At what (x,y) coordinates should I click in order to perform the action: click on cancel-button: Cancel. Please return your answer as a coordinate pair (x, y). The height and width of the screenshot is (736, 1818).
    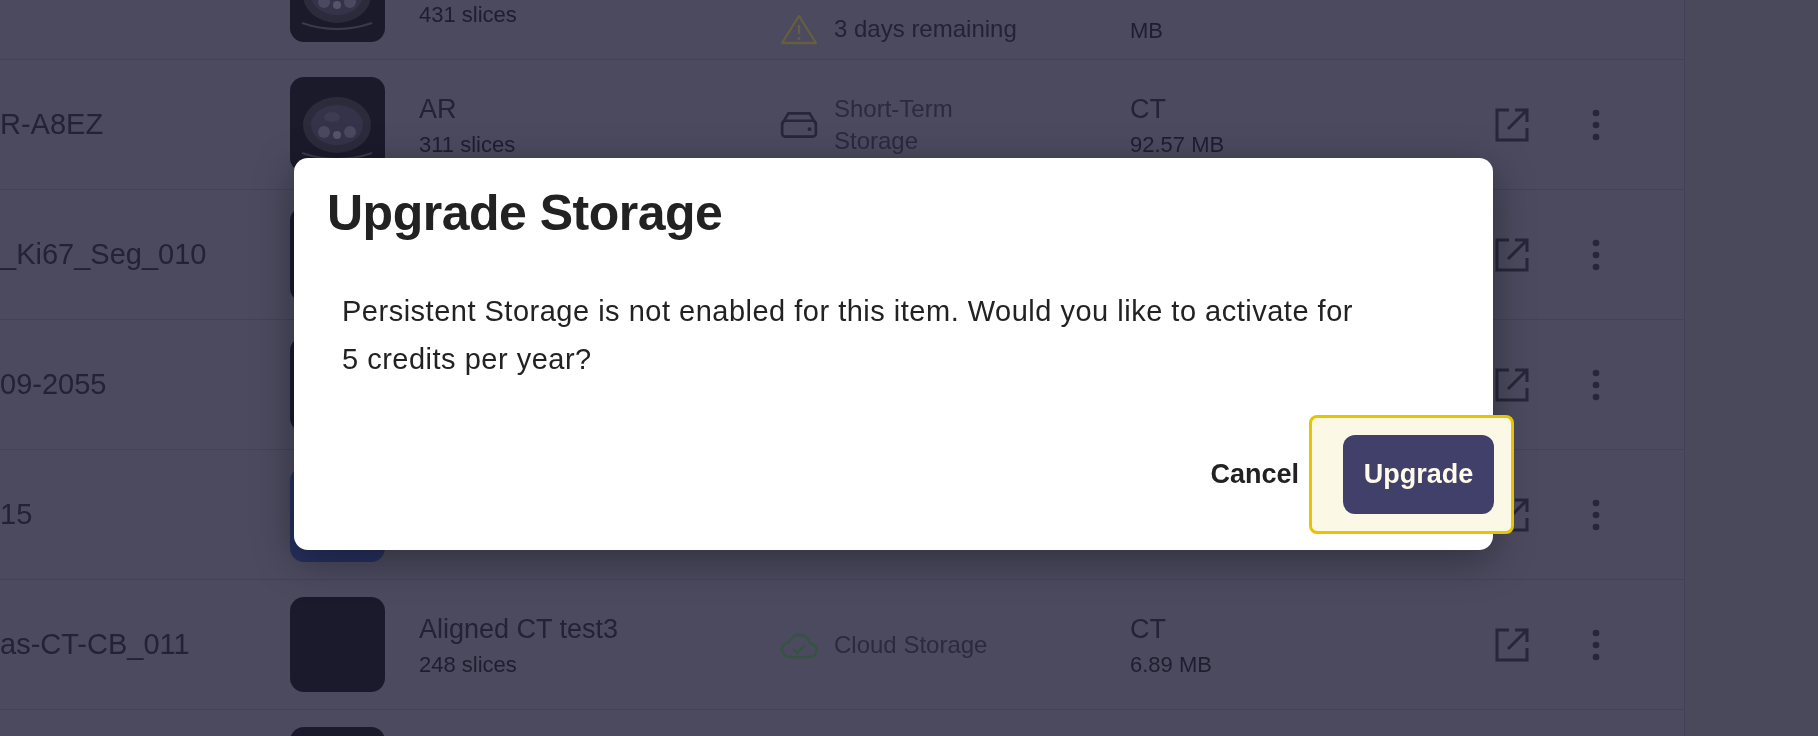
    Looking at the image, I should click on (1254, 474).